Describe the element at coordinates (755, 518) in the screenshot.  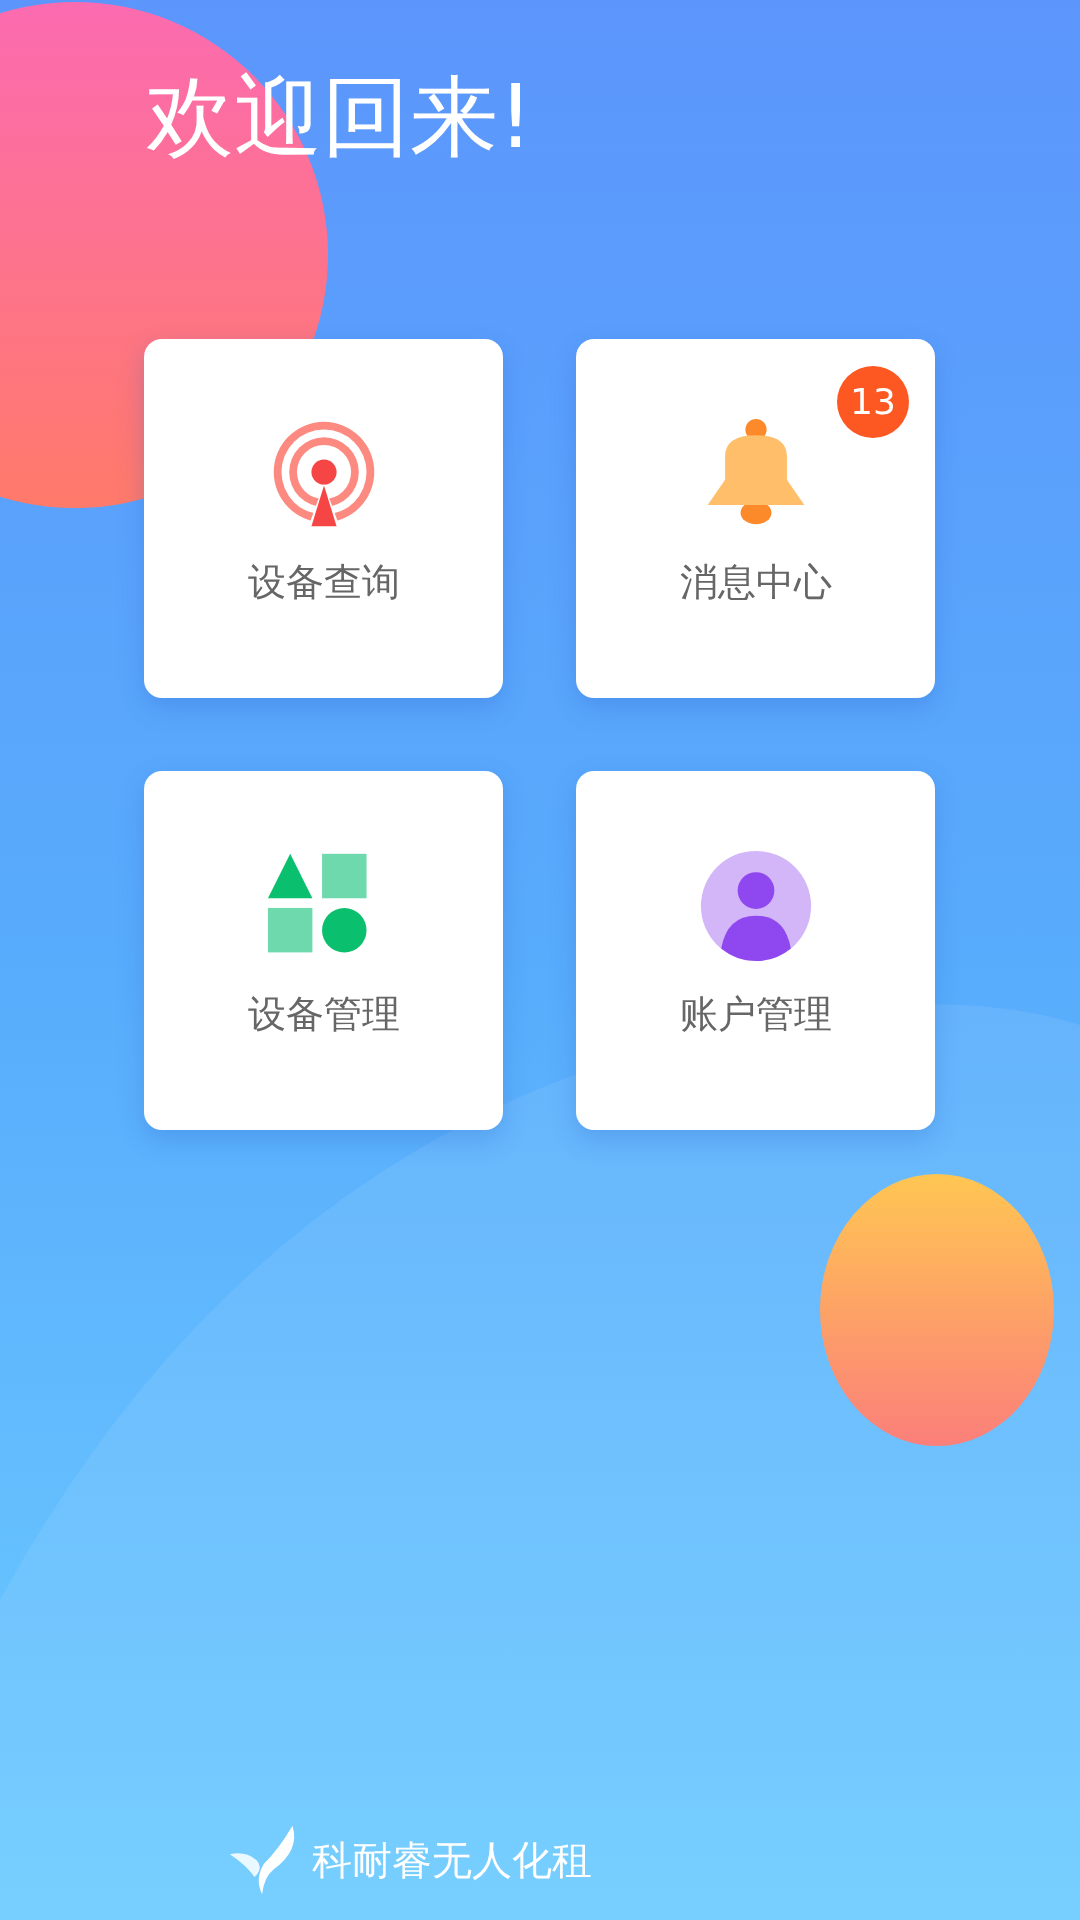
I see `menu-tile: 消息中心 13` at that location.